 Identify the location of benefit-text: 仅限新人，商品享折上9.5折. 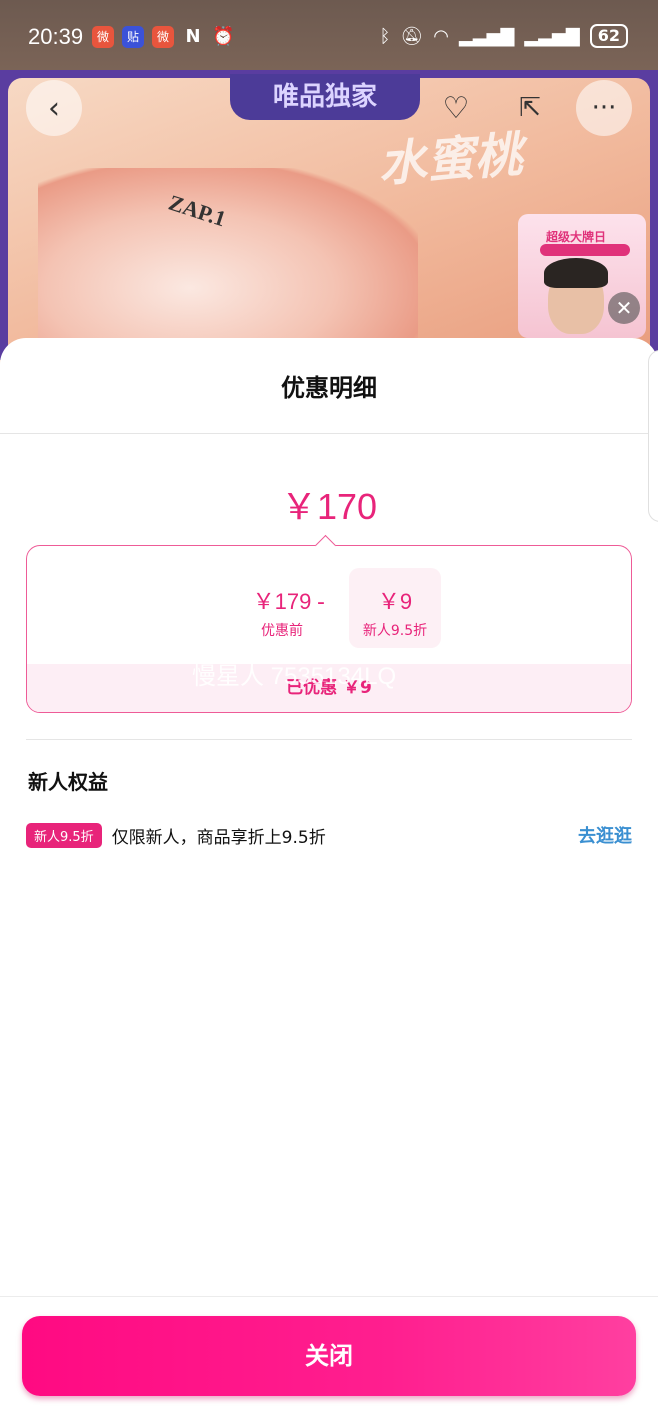
(218, 837).